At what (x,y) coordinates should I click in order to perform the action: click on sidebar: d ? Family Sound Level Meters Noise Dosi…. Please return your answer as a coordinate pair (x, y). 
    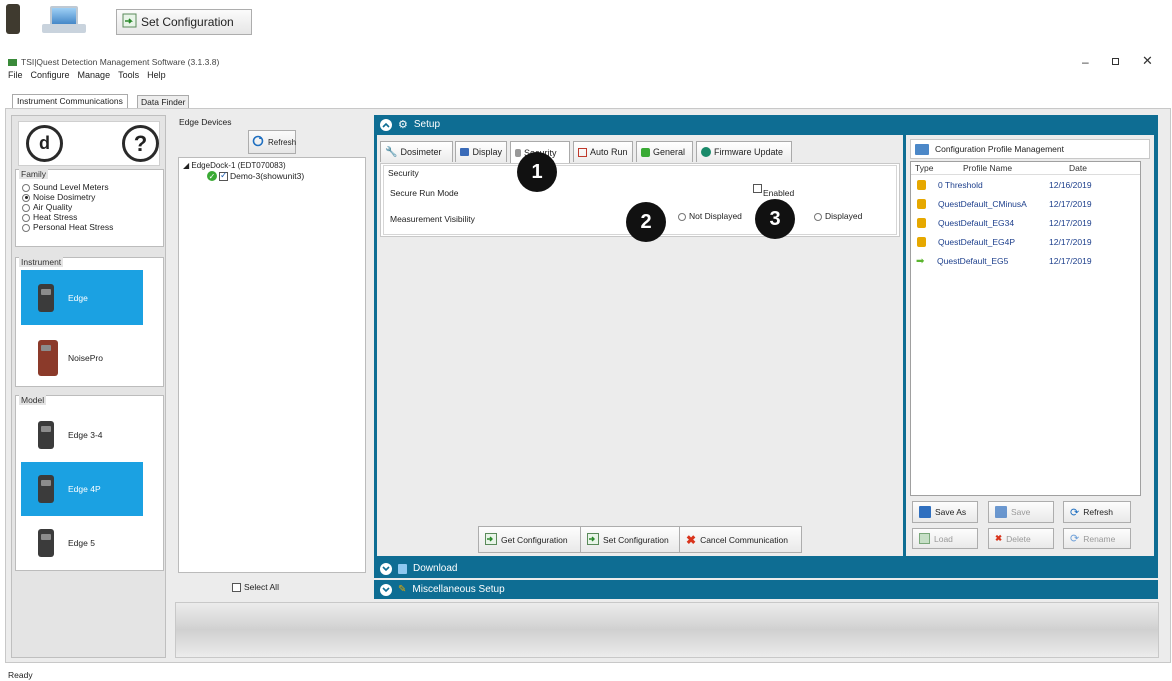
    Looking at the image, I should click on (88, 386).